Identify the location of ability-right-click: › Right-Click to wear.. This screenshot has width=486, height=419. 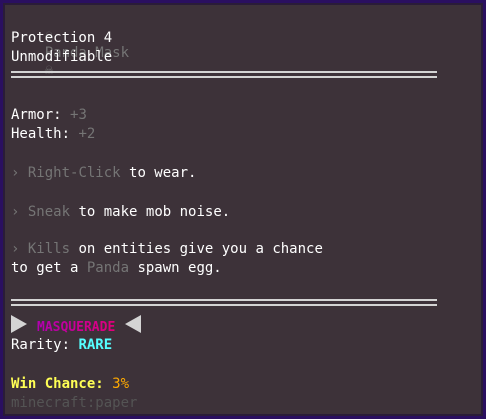
(103, 173).